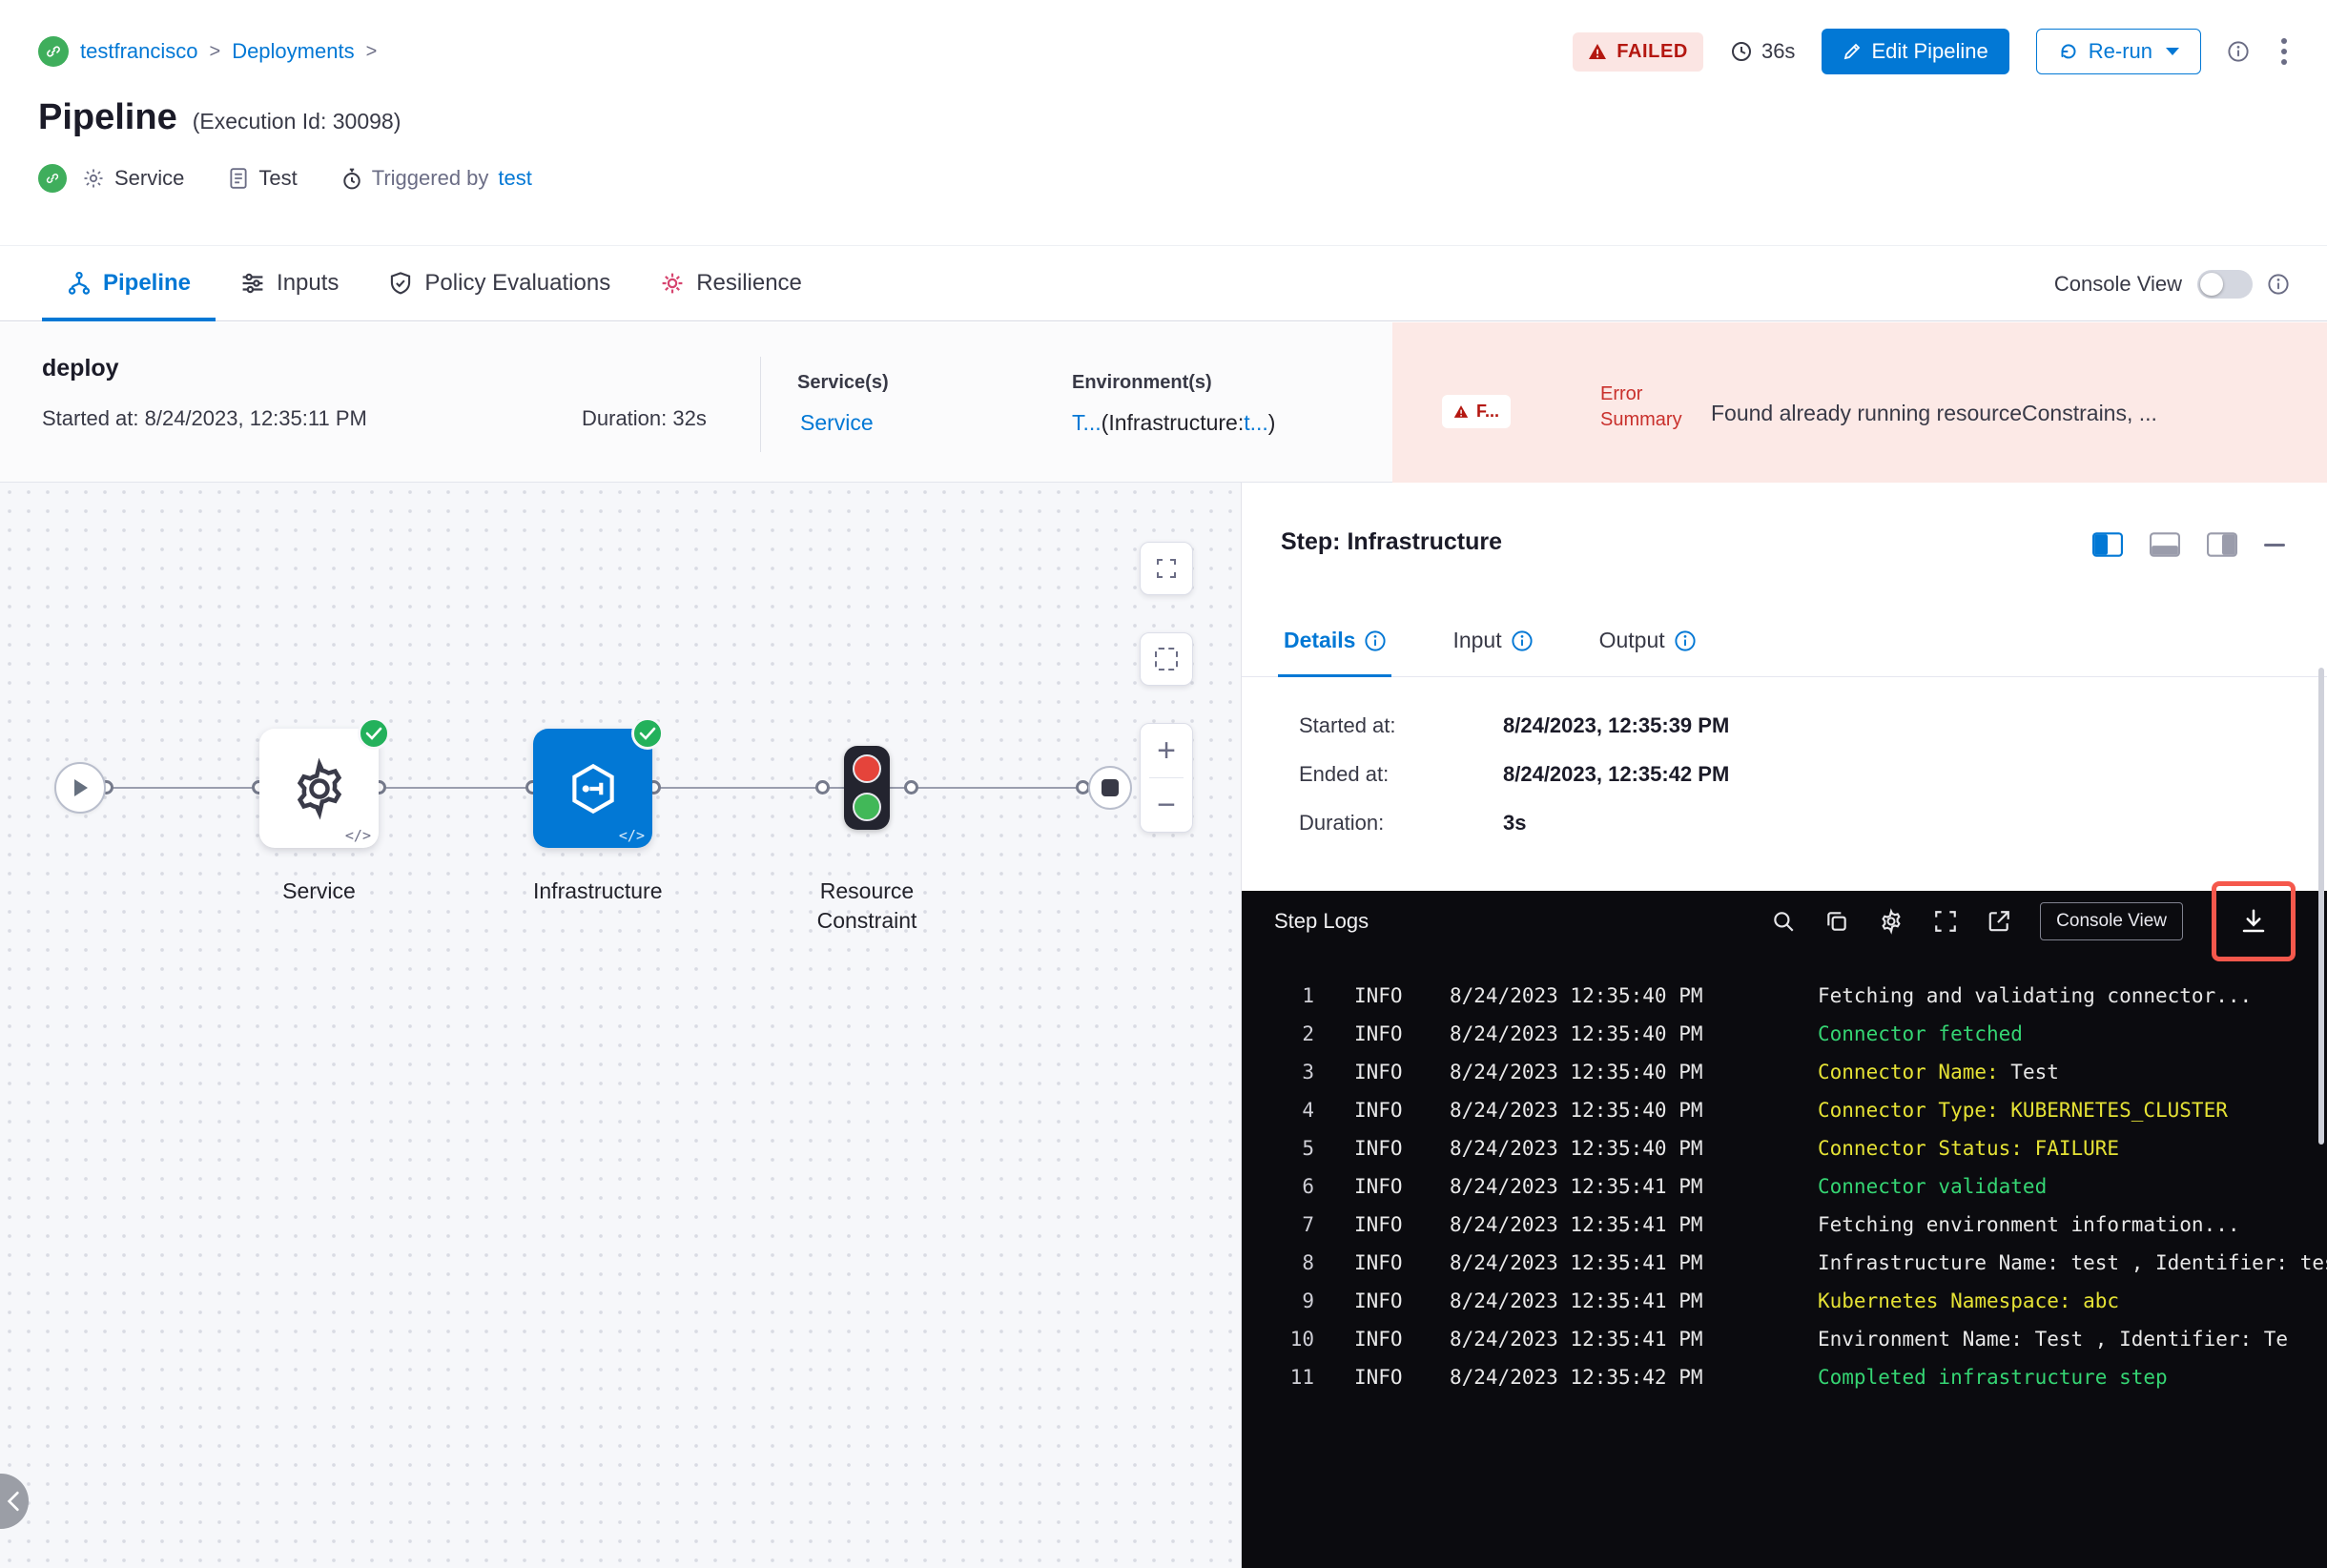 This screenshot has width=2327, height=1568. I want to click on tab-details: Details, so click(1334, 641).